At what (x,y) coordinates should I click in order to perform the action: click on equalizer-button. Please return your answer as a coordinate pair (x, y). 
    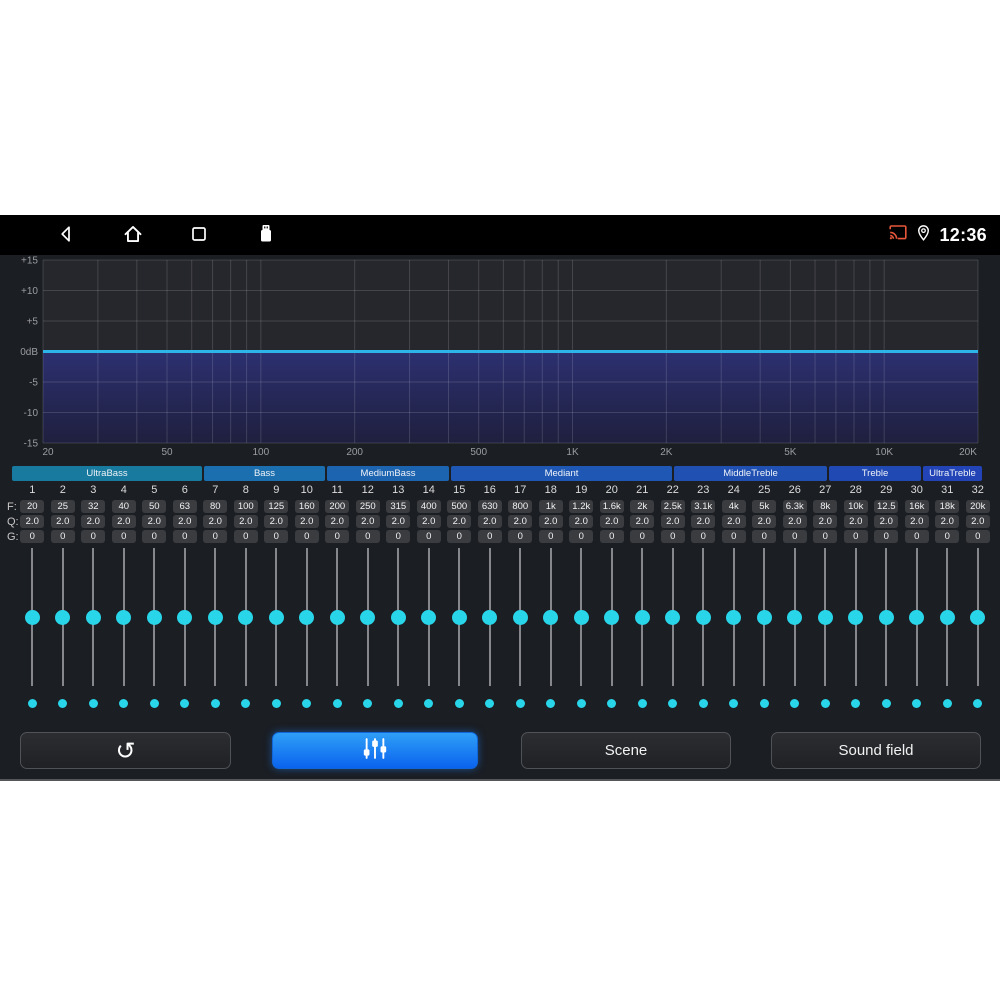
    Looking at the image, I should click on (375, 750).